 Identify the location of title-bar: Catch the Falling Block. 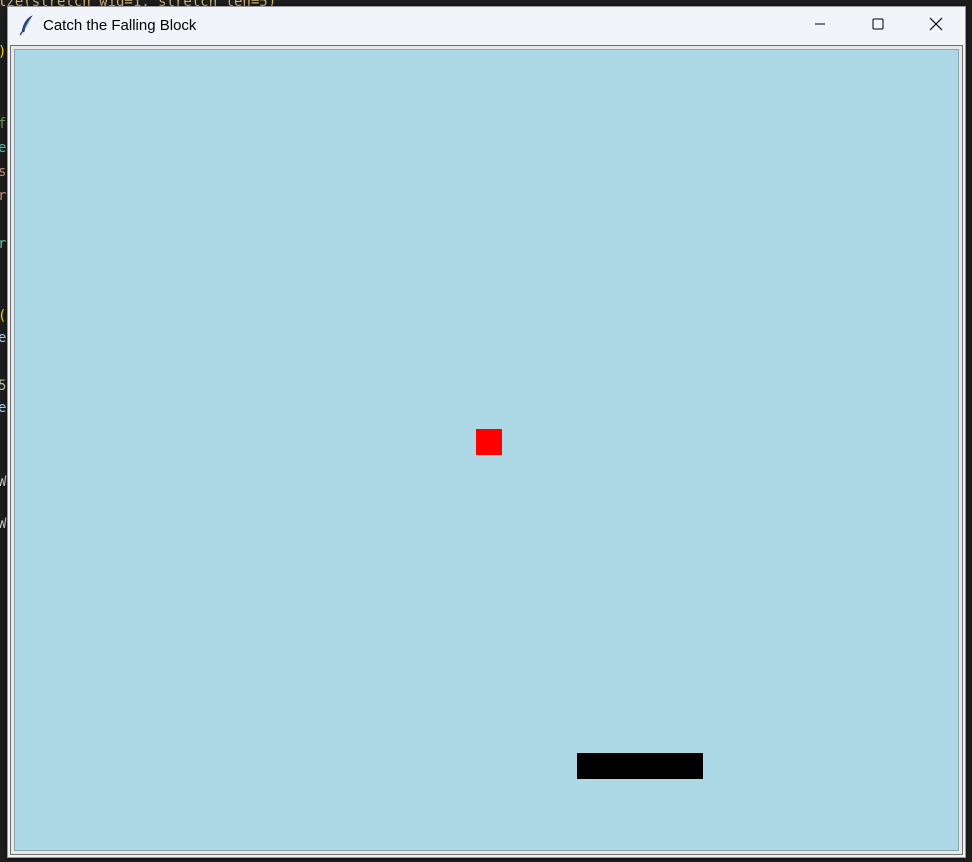
(486, 26).